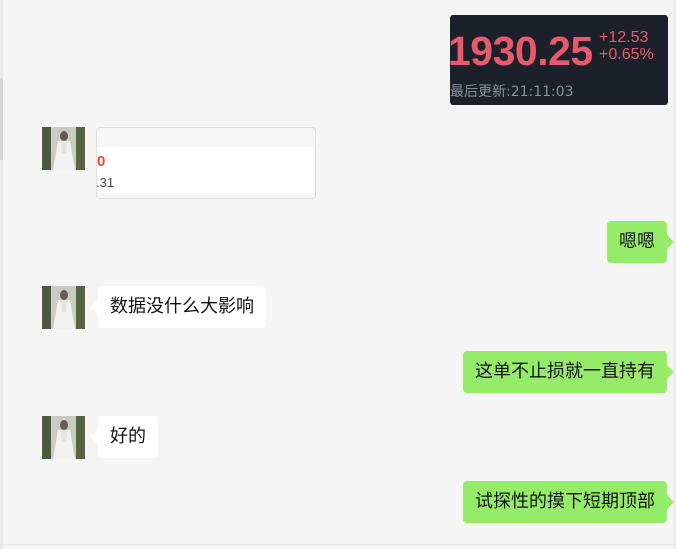 This screenshot has width=676, height=549. What do you see at coordinates (182, 306) in the screenshot?
I see `message-text: 数据没什么大影响` at bounding box center [182, 306].